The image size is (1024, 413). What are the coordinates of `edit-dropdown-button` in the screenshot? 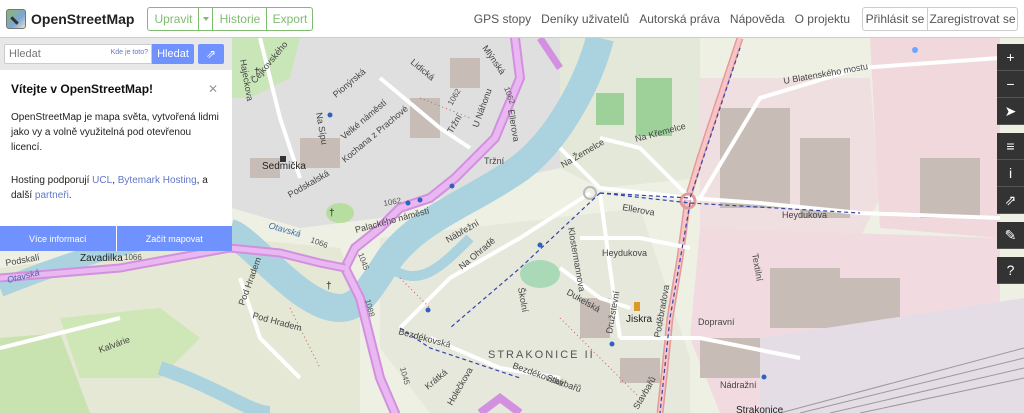 It's located at (206, 18).